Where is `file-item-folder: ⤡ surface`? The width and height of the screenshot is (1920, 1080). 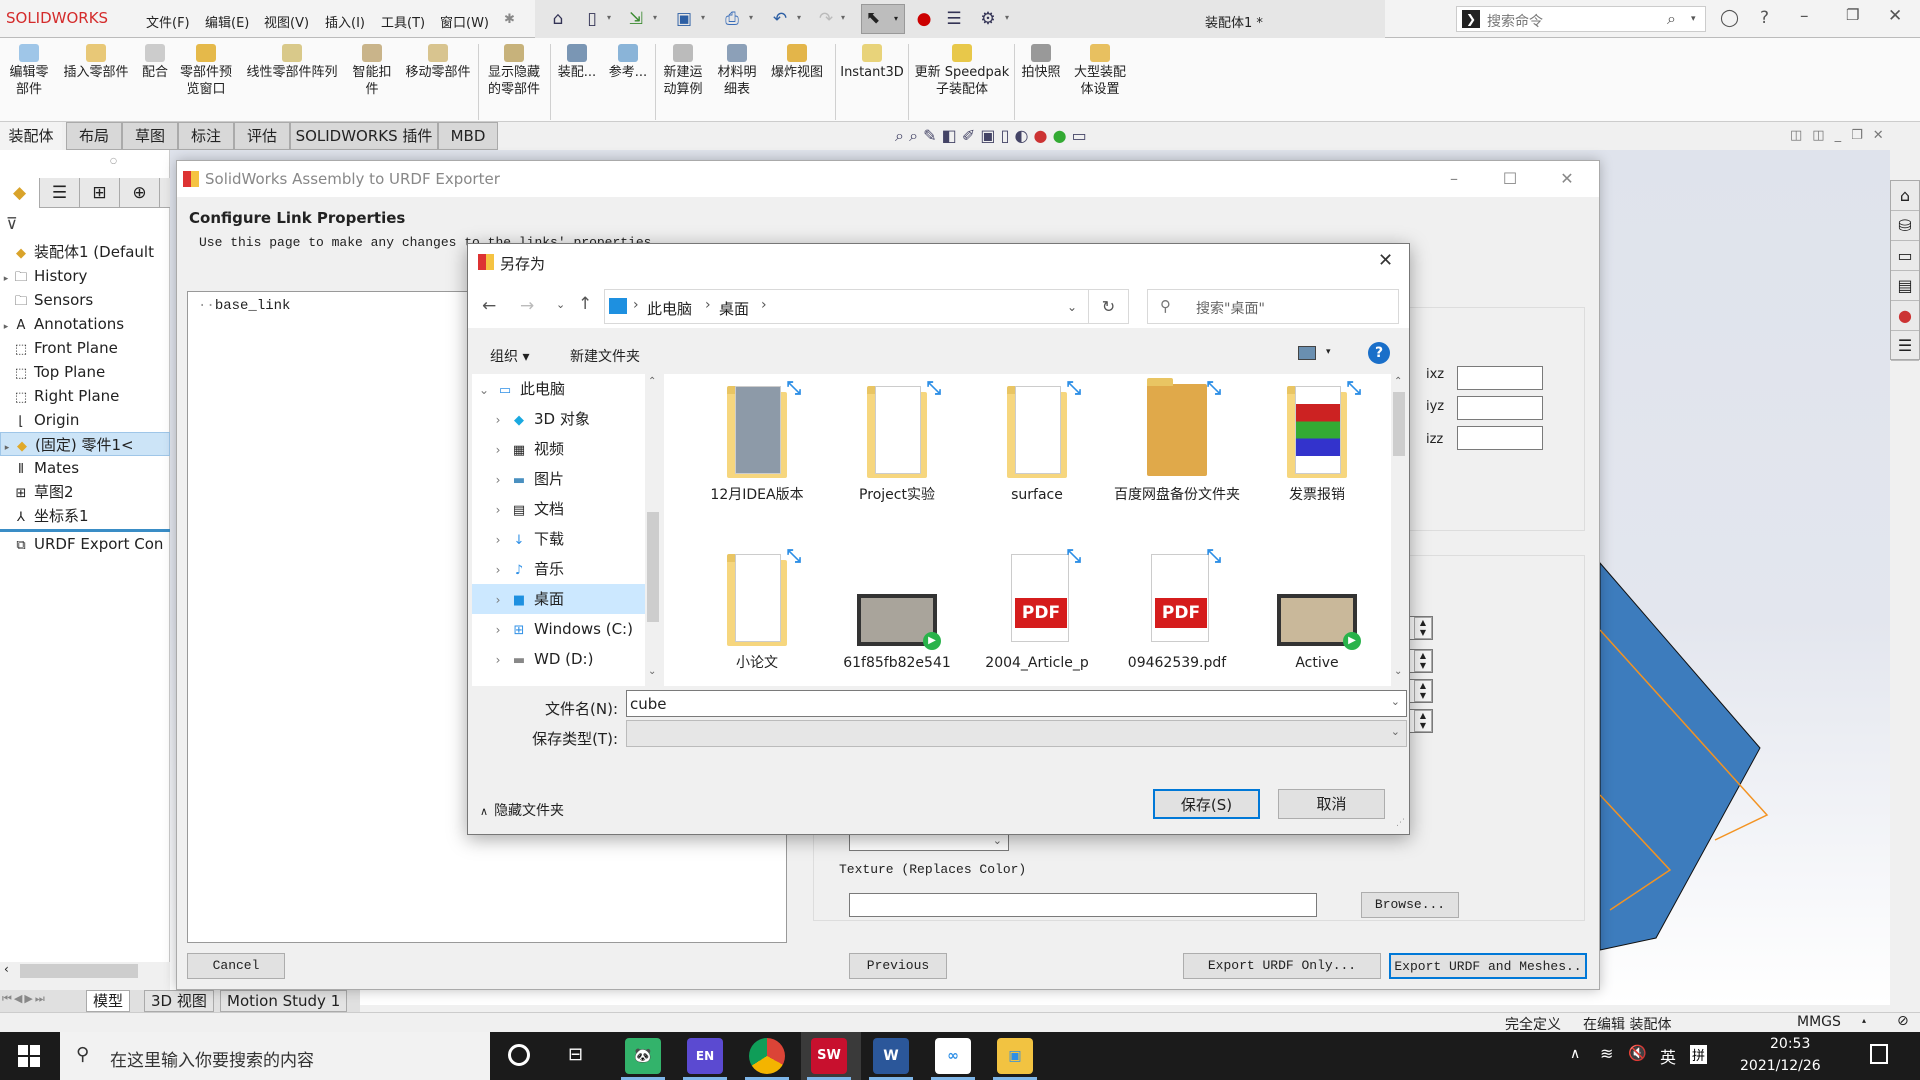 file-item-folder: ⤡ surface is located at coordinates (1037, 455).